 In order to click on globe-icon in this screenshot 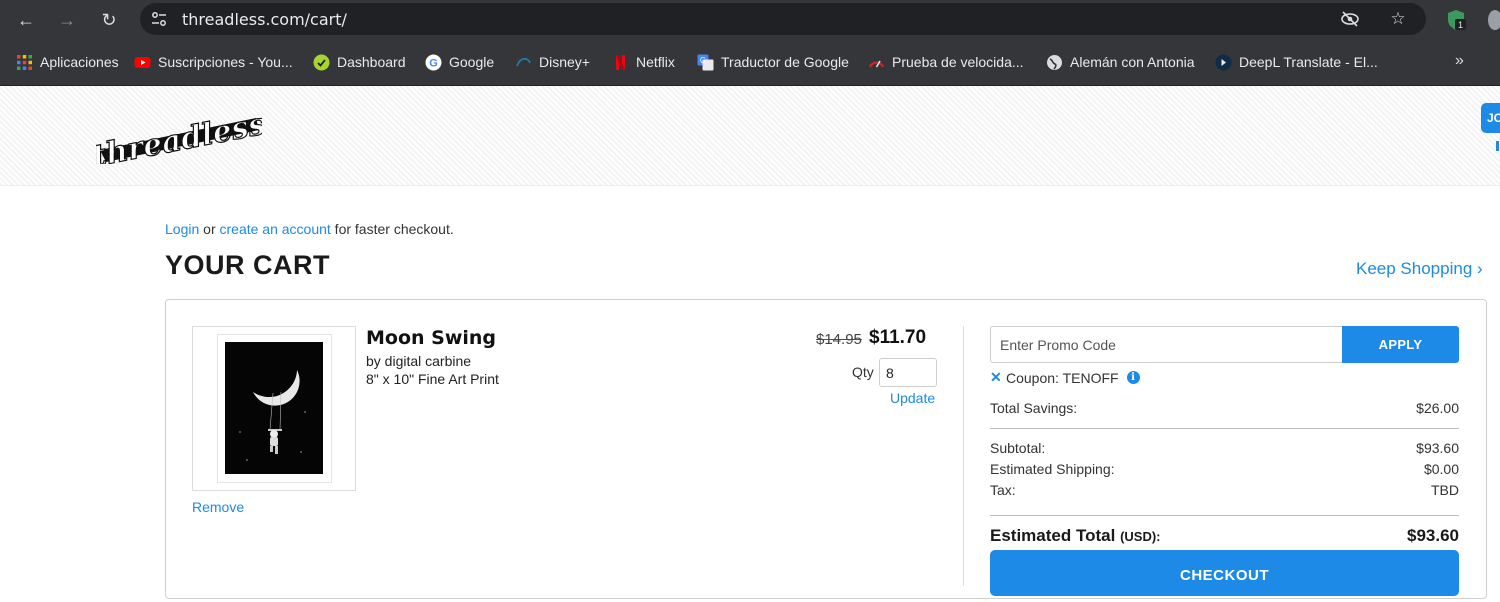, I will do `click(1054, 62)`.